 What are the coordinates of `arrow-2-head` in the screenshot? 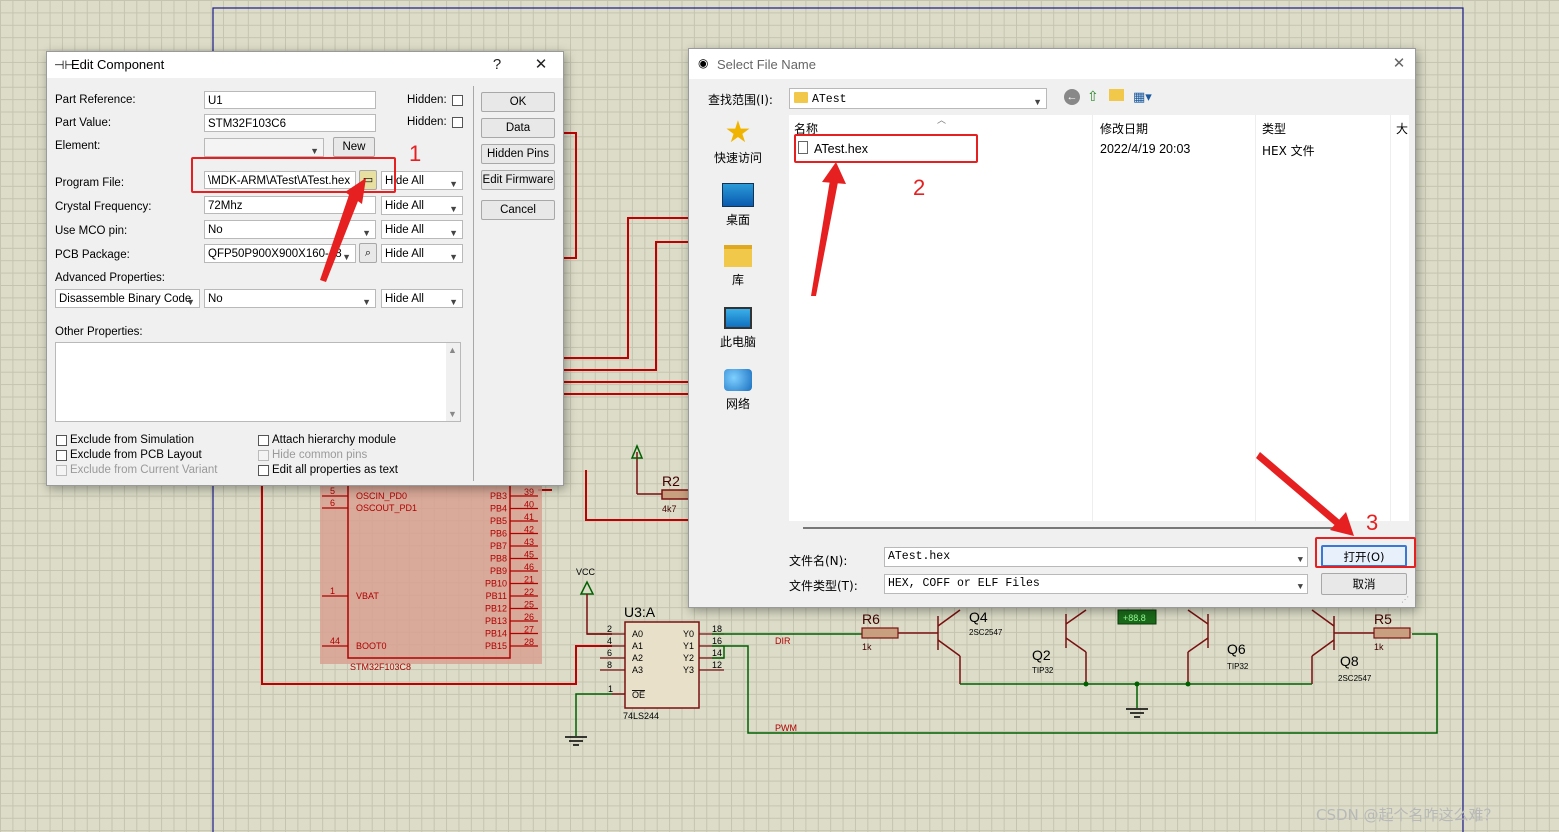 It's located at (834, 173).